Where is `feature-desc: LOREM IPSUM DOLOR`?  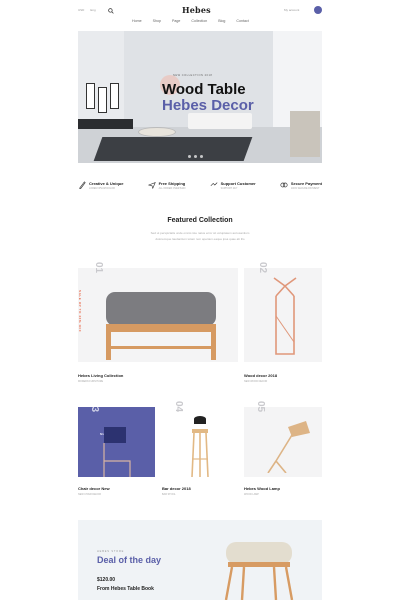 feature-desc: LOREM IPSUM DOLOR is located at coordinates (102, 188).